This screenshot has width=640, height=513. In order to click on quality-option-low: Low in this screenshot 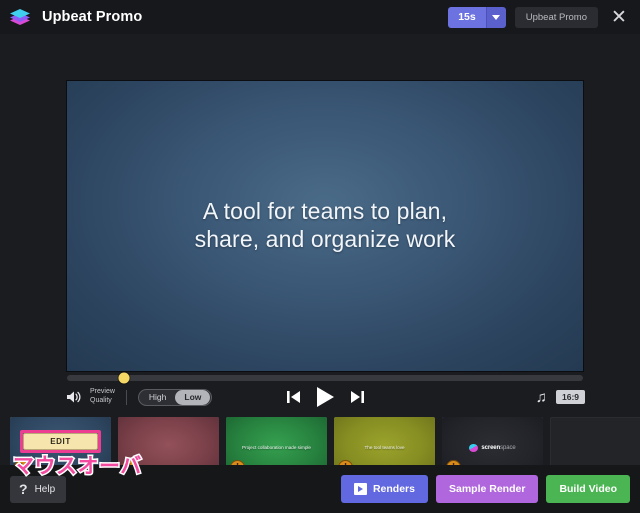, I will do `click(193, 397)`.